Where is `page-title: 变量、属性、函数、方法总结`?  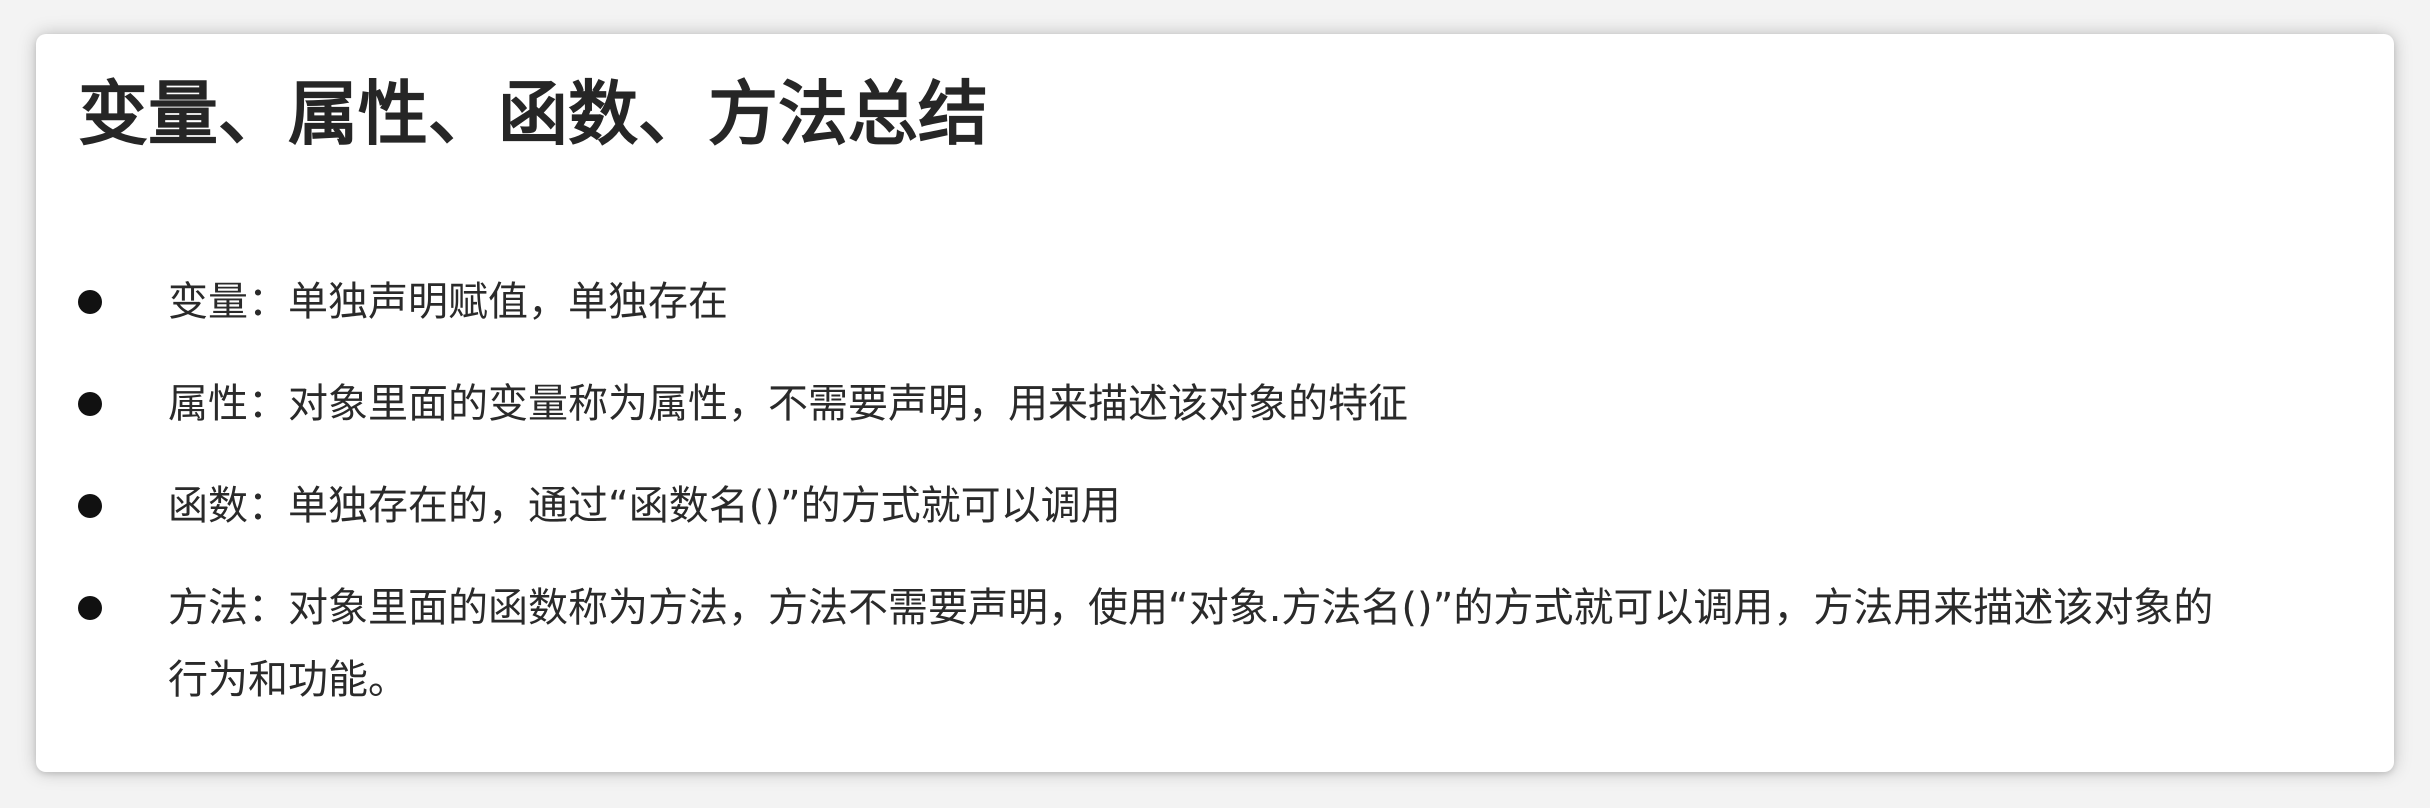 page-title: 变量、属性、函数、方法总结 is located at coordinates (533, 114).